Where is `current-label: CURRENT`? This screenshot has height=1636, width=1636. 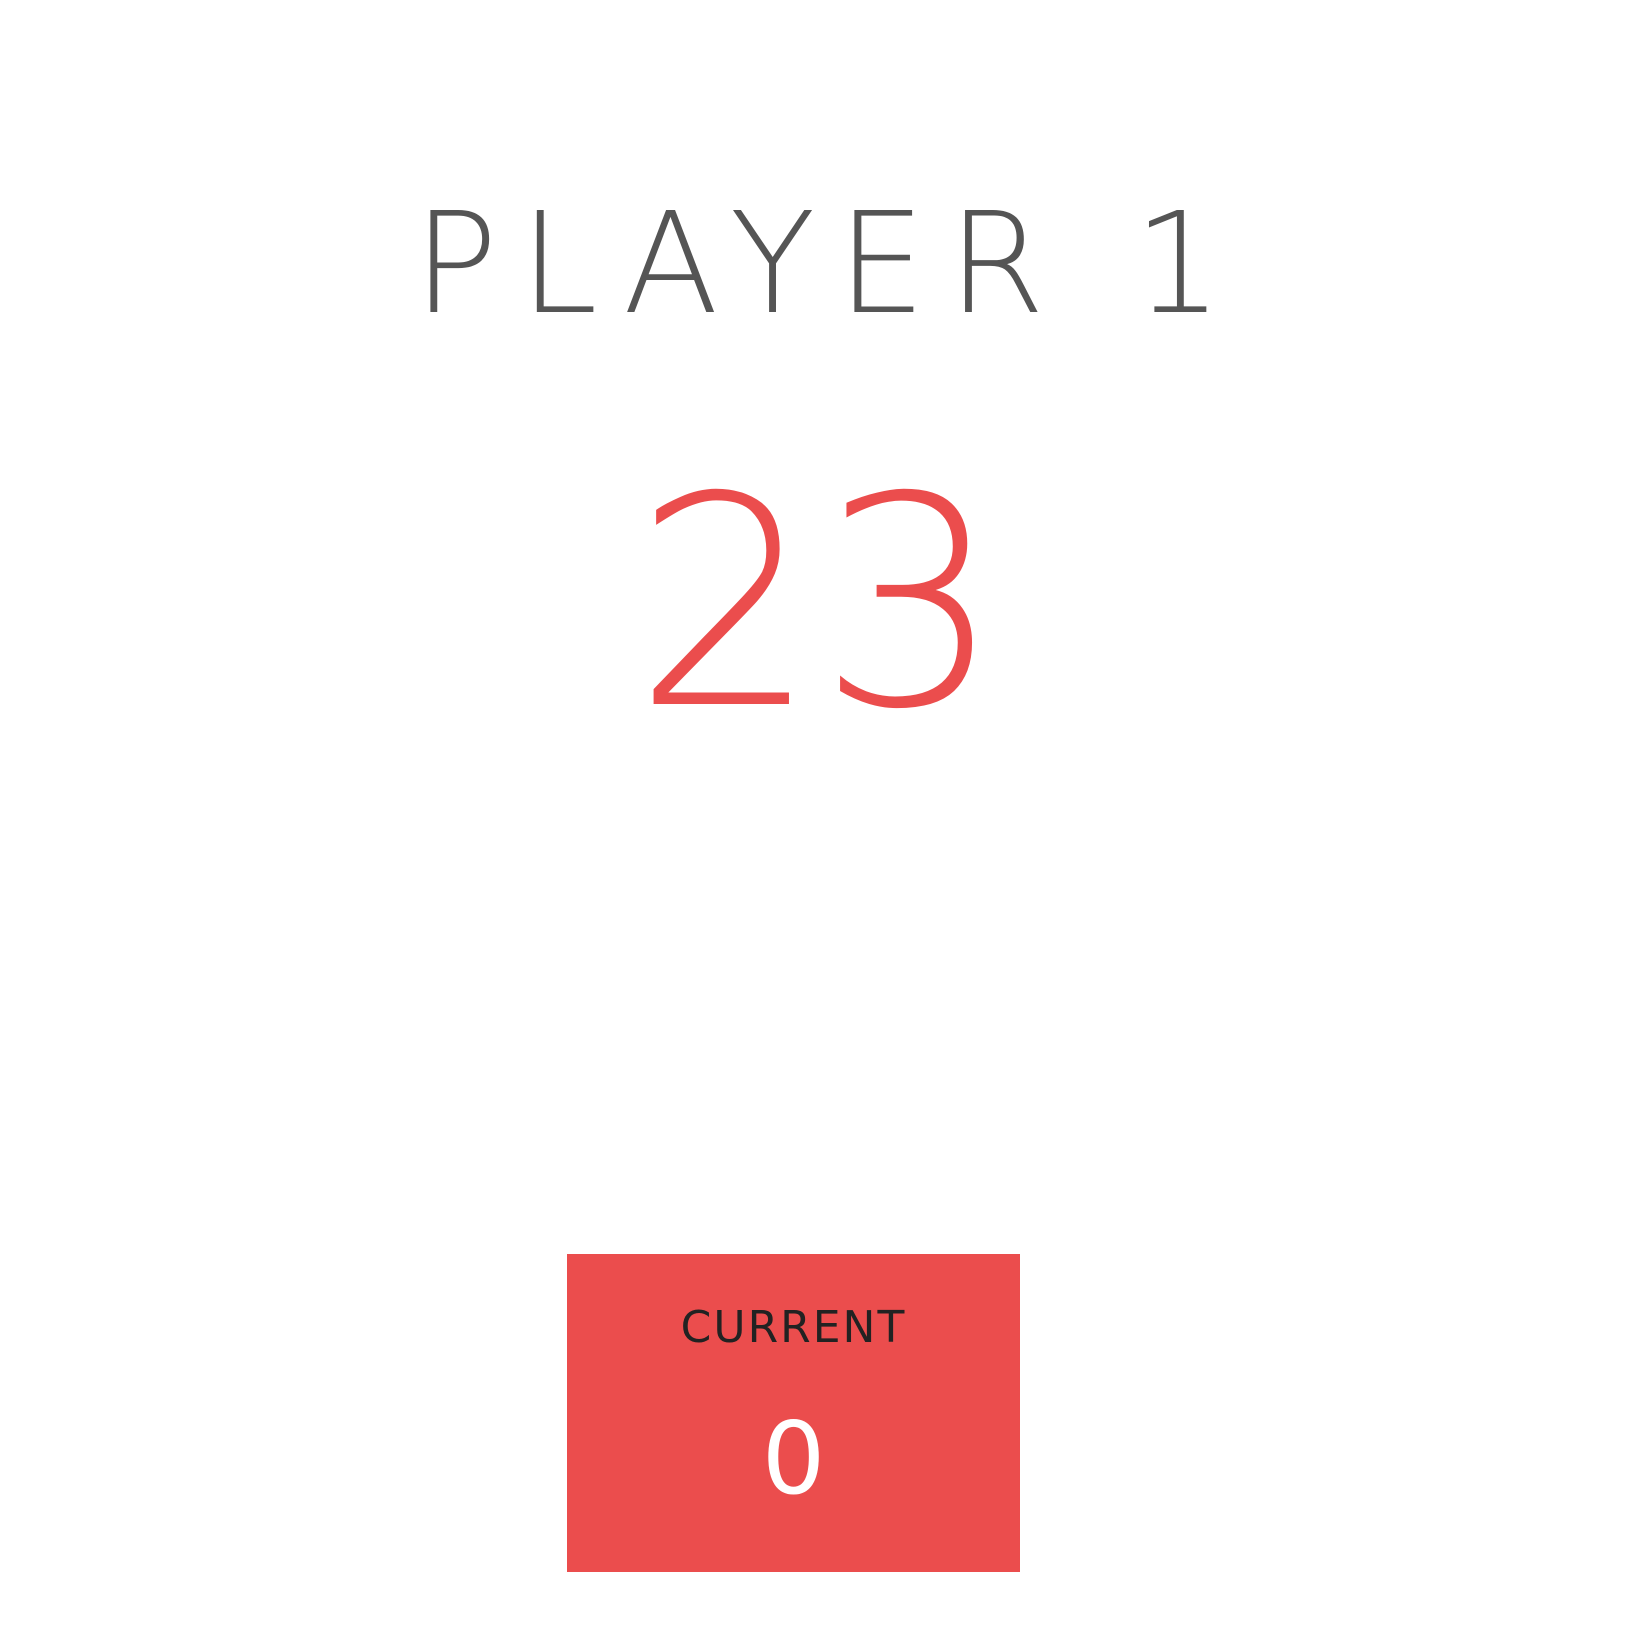 current-label: CURRENT is located at coordinates (793, 1327).